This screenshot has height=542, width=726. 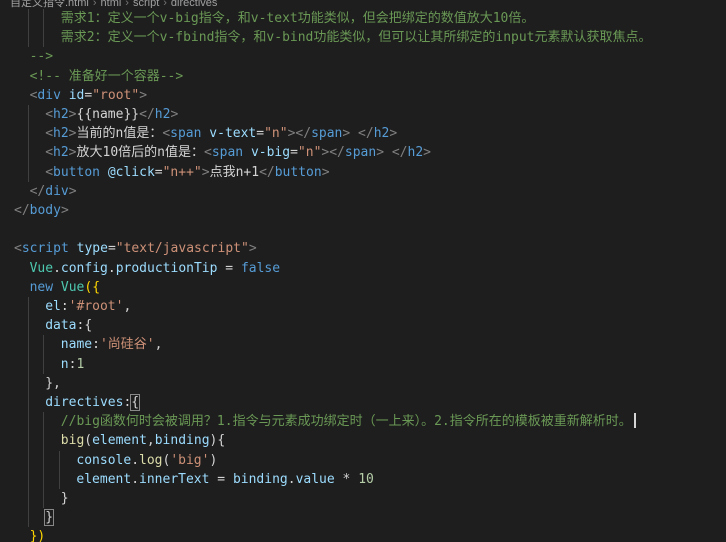 What do you see at coordinates (634, 421) in the screenshot?
I see `text-cursor` at bounding box center [634, 421].